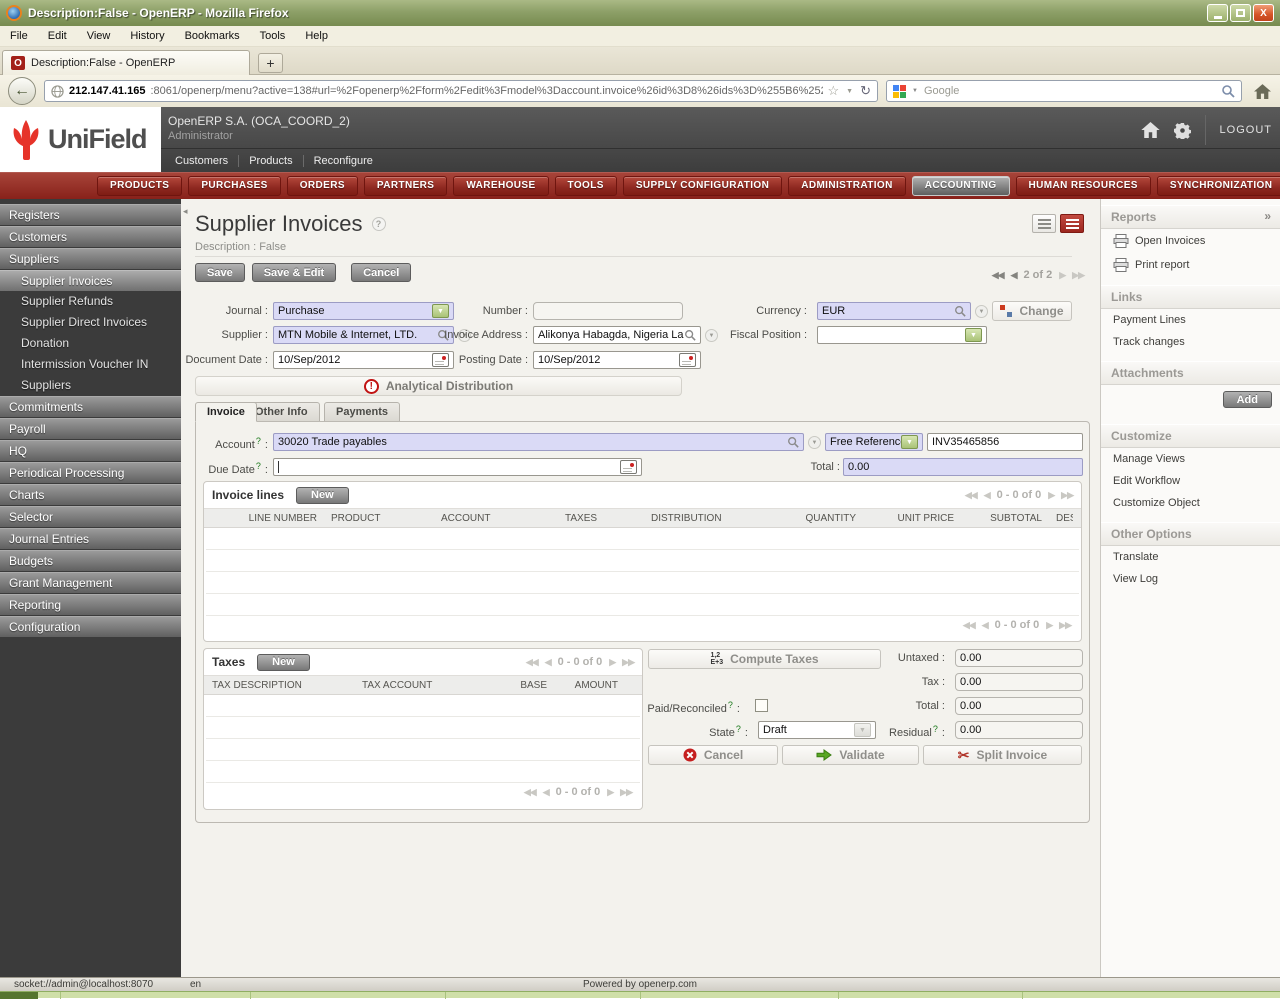 The width and height of the screenshot is (1280, 999). What do you see at coordinates (849, 91) in the screenshot?
I see `url-dropdown-icon: ▼` at bounding box center [849, 91].